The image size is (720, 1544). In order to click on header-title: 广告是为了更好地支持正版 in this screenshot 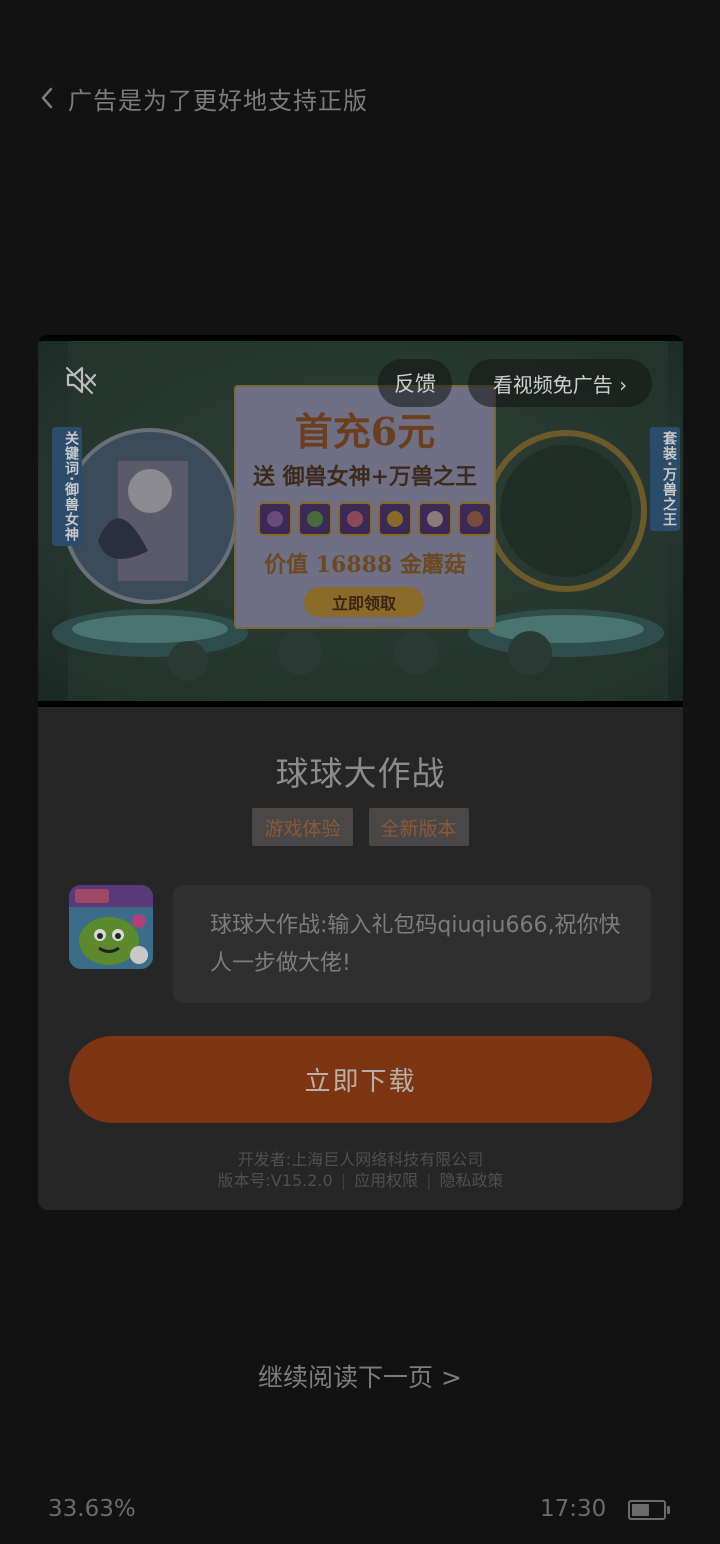, I will do `click(218, 100)`.